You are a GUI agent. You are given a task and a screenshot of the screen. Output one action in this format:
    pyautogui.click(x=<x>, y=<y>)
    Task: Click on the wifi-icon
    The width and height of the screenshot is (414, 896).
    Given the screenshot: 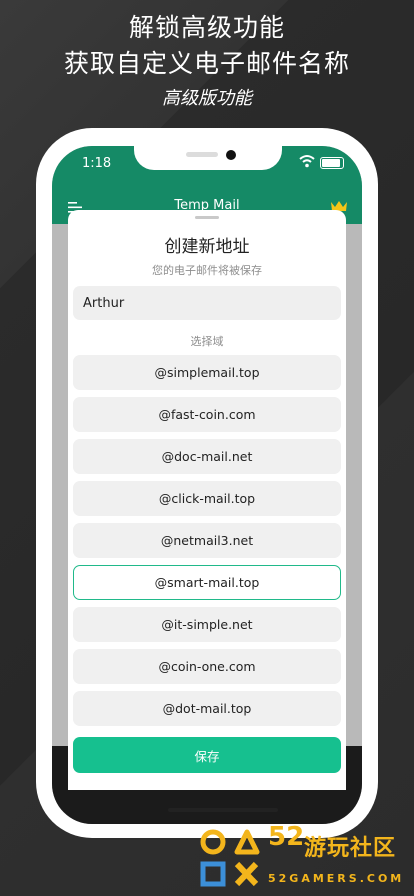 What is the action you would take?
    pyautogui.click(x=307, y=161)
    